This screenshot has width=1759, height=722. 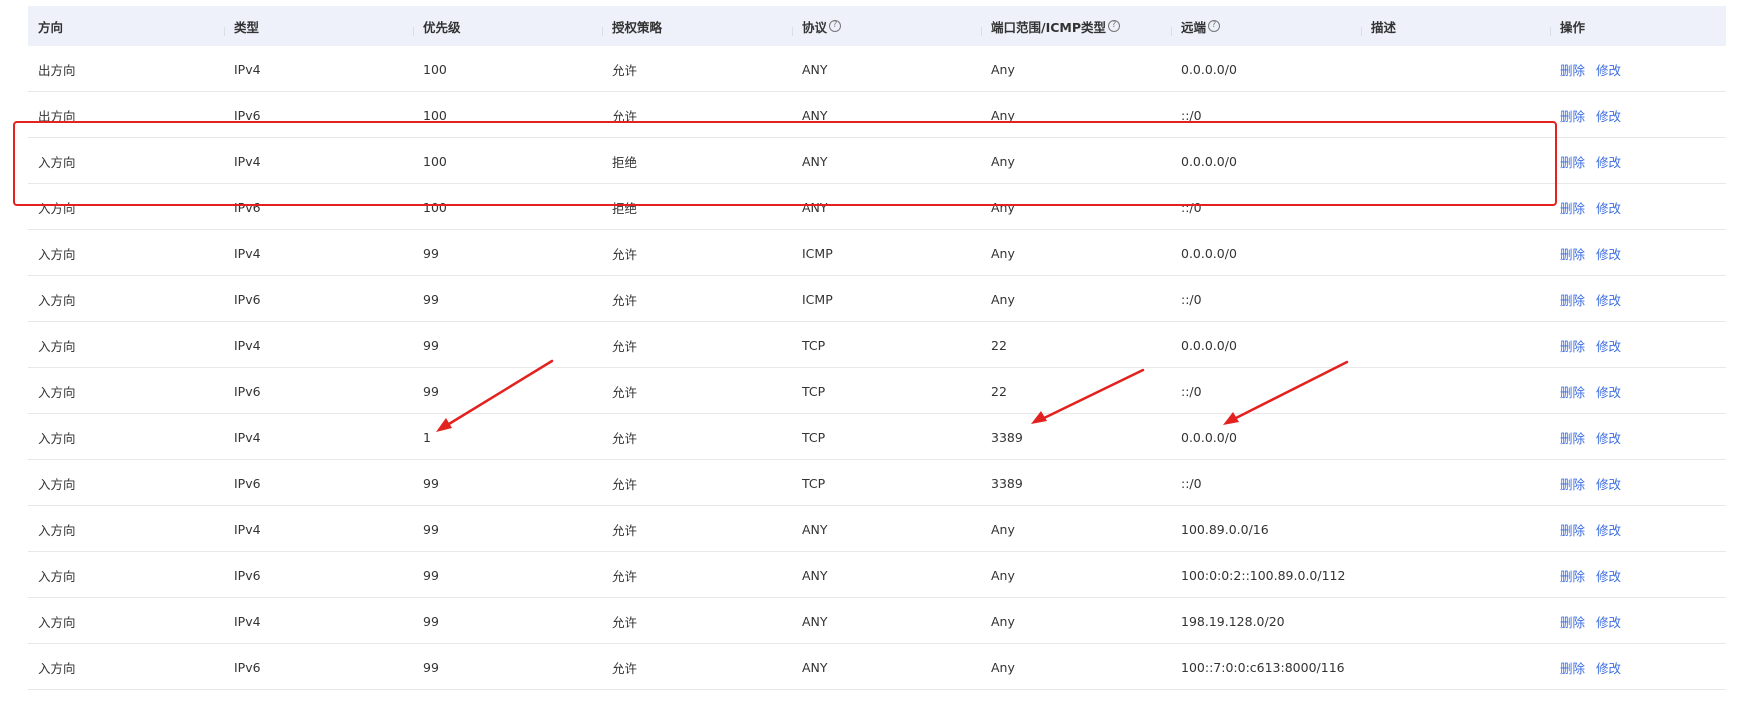 I want to click on cell-remote: 0.0.0.0/0, so click(x=1209, y=69).